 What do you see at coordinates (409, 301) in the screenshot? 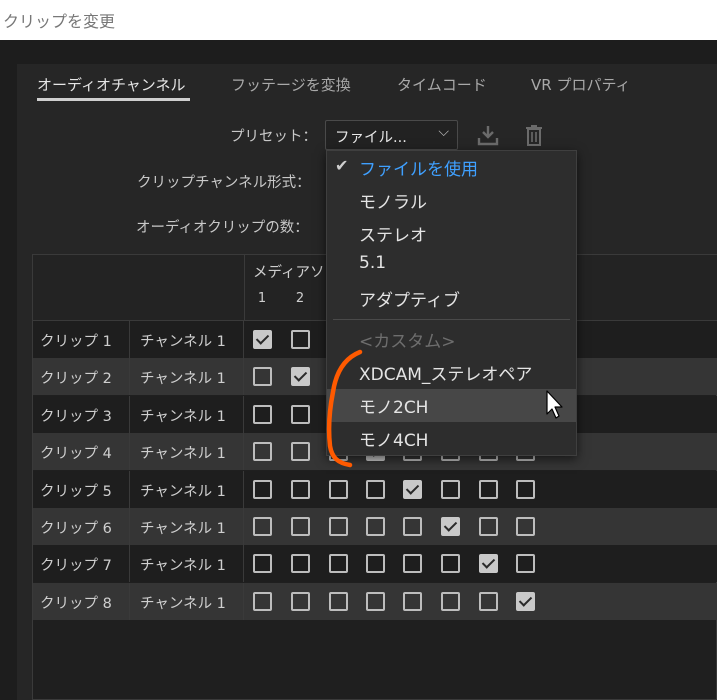
I see `menu-item-label: アダプティブ` at bounding box center [409, 301].